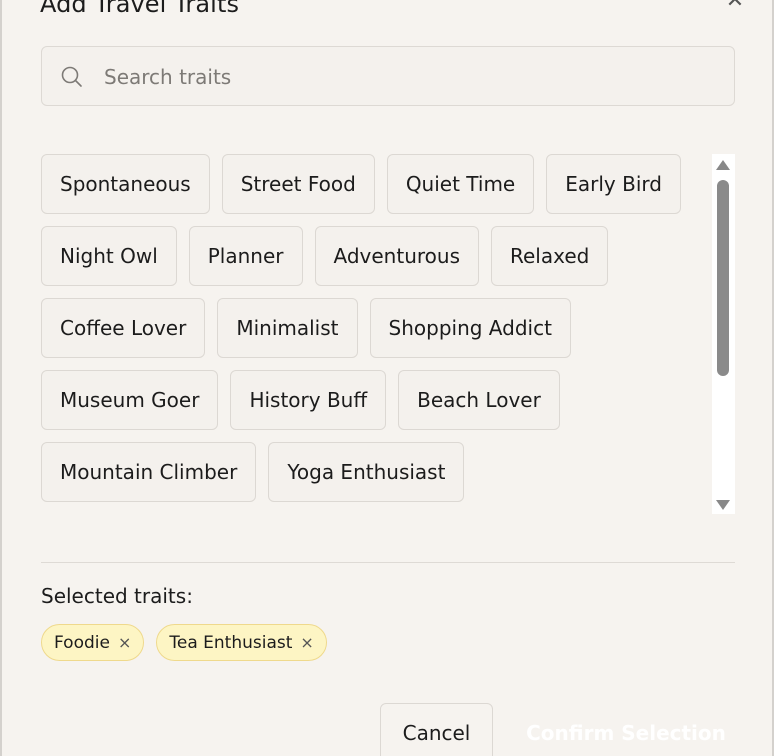 The width and height of the screenshot is (774, 756). What do you see at coordinates (308, 400) in the screenshot?
I see `trait-chip: History Buff` at bounding box center [308, 400].